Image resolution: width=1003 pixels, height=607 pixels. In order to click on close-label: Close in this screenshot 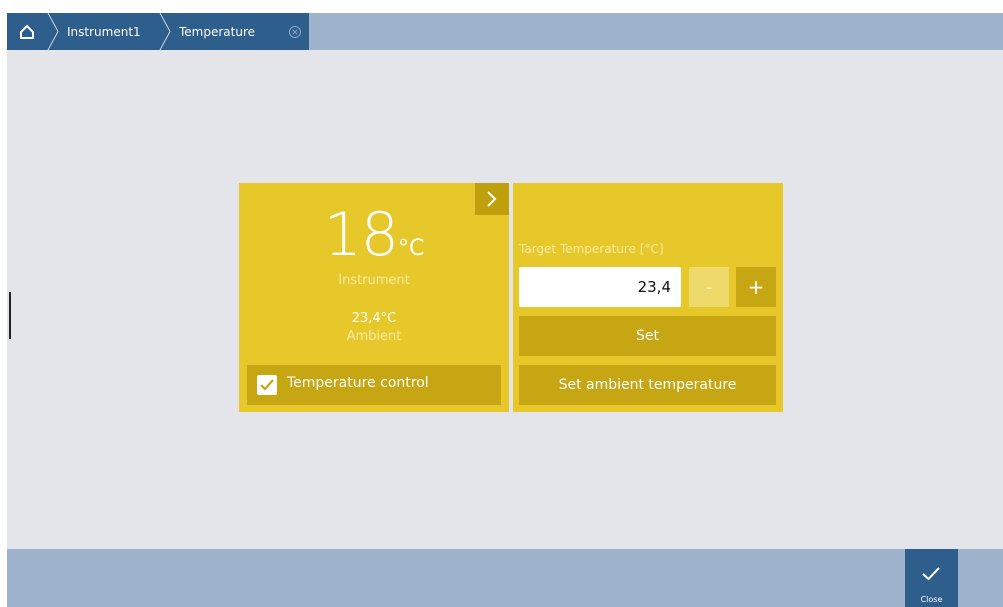, I will do `click(931, 599)`.